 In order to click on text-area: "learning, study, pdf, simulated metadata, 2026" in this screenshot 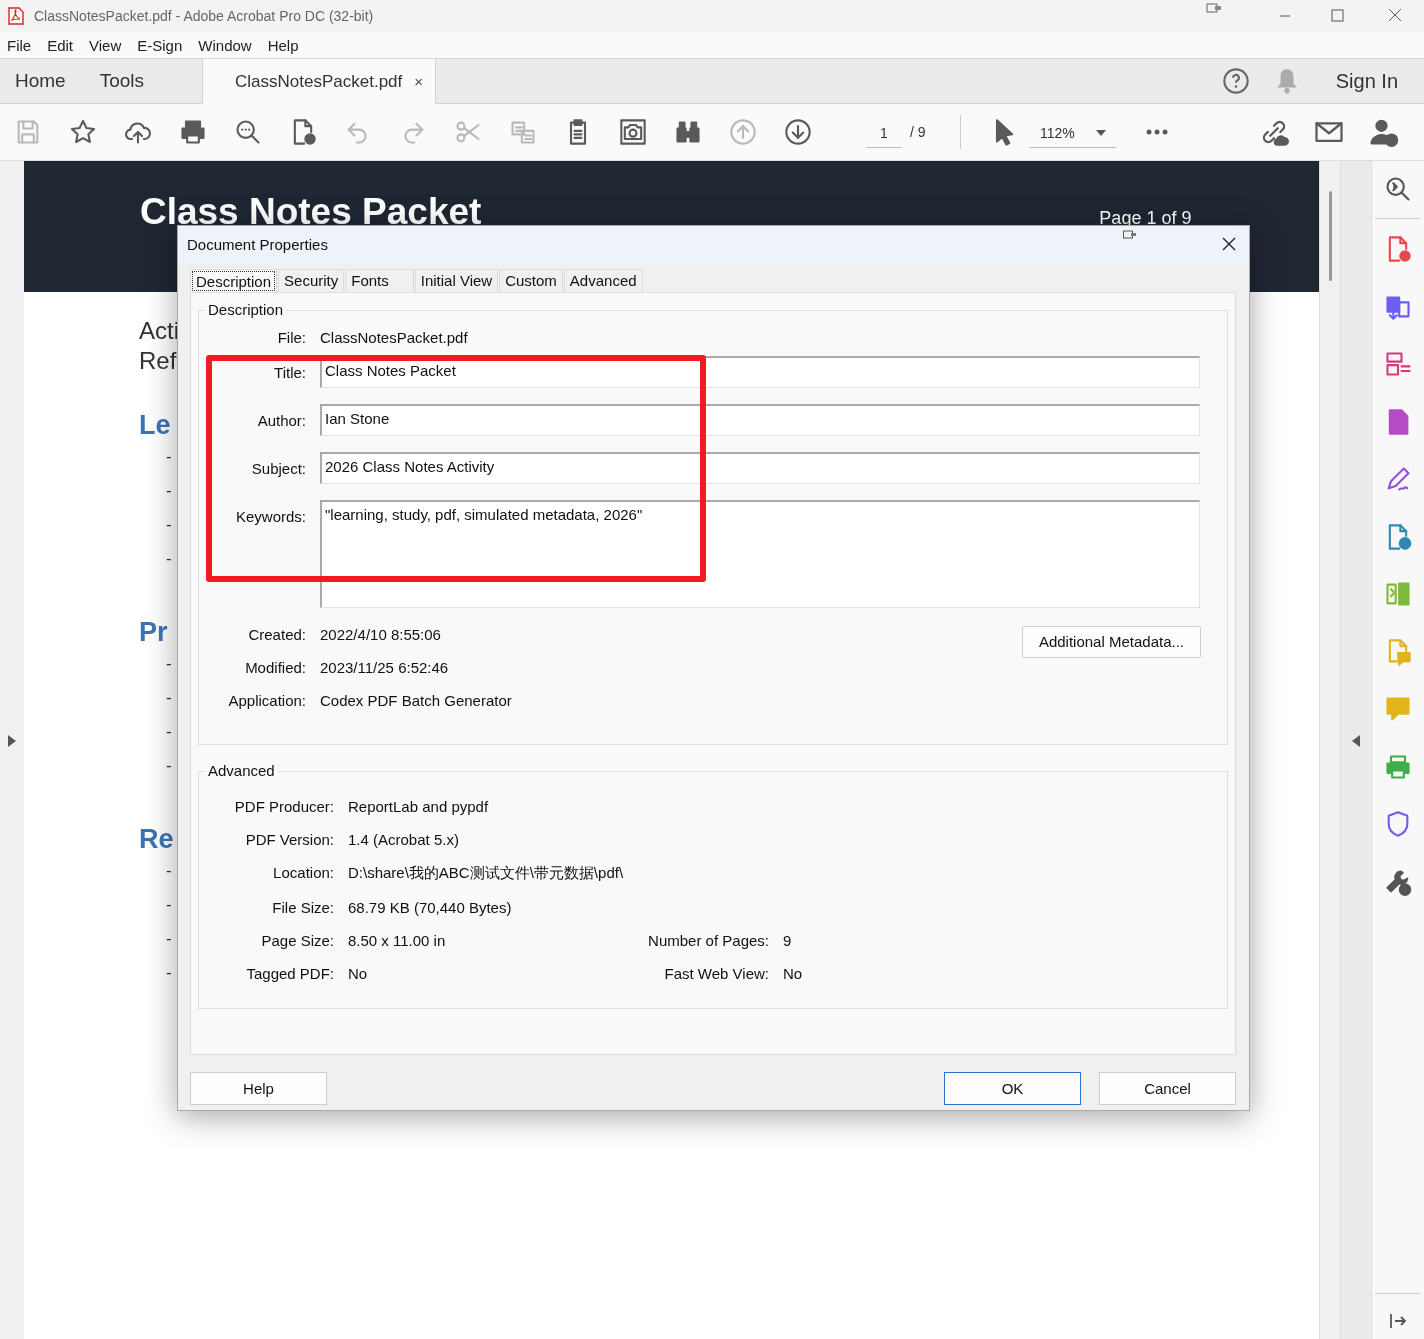, I will do `click(760, 554)`.